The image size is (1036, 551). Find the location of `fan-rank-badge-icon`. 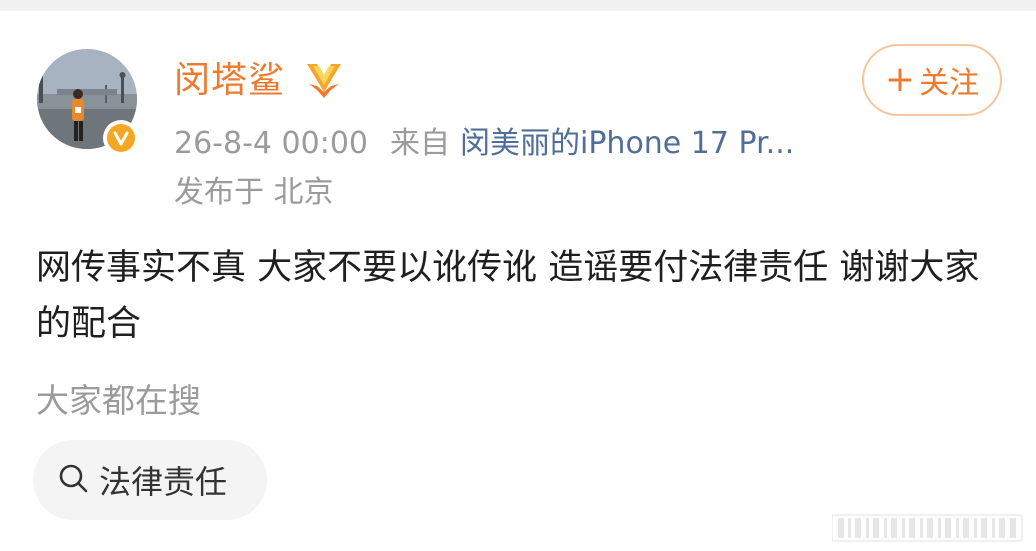

fan-rank-badge-icon is located at coordinates (324, 82).